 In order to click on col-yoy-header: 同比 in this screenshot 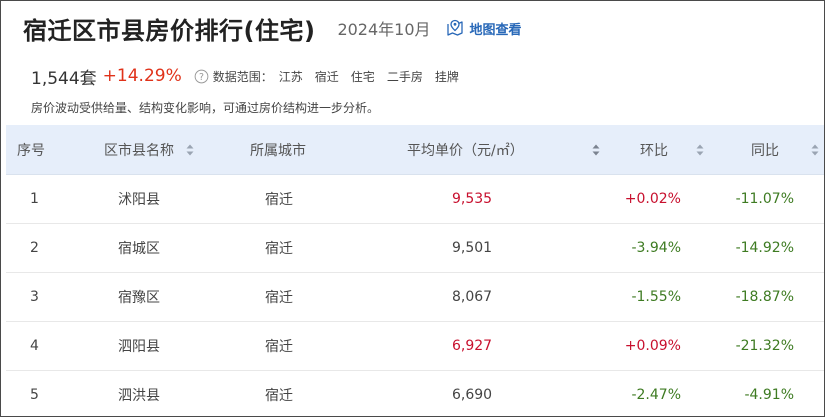, I will do `click(785, 149)`.